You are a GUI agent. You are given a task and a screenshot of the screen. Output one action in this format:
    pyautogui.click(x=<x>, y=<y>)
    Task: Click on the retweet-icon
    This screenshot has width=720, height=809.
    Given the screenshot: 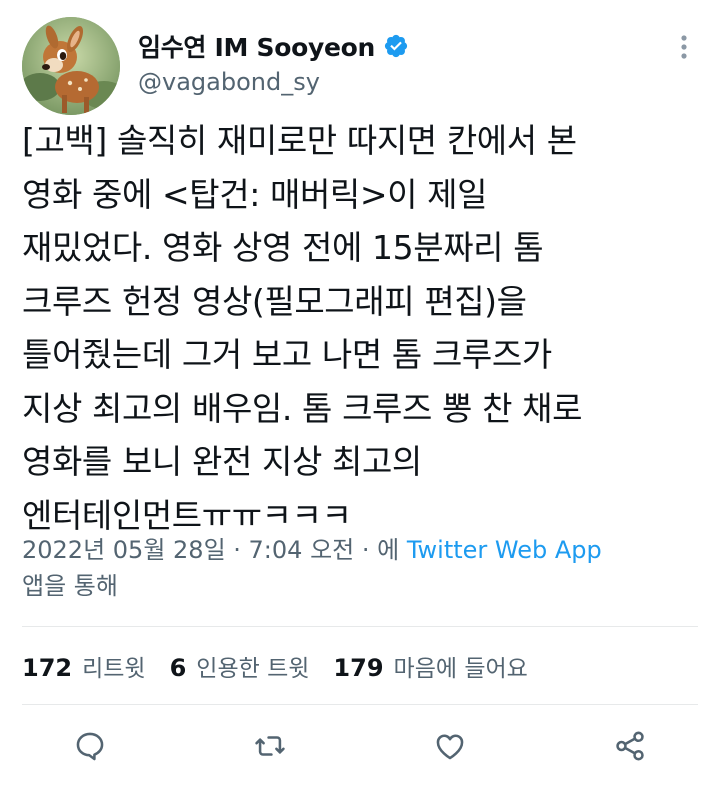 What is the action you would take?
    pyautogui.click(x=270, y=746)
    